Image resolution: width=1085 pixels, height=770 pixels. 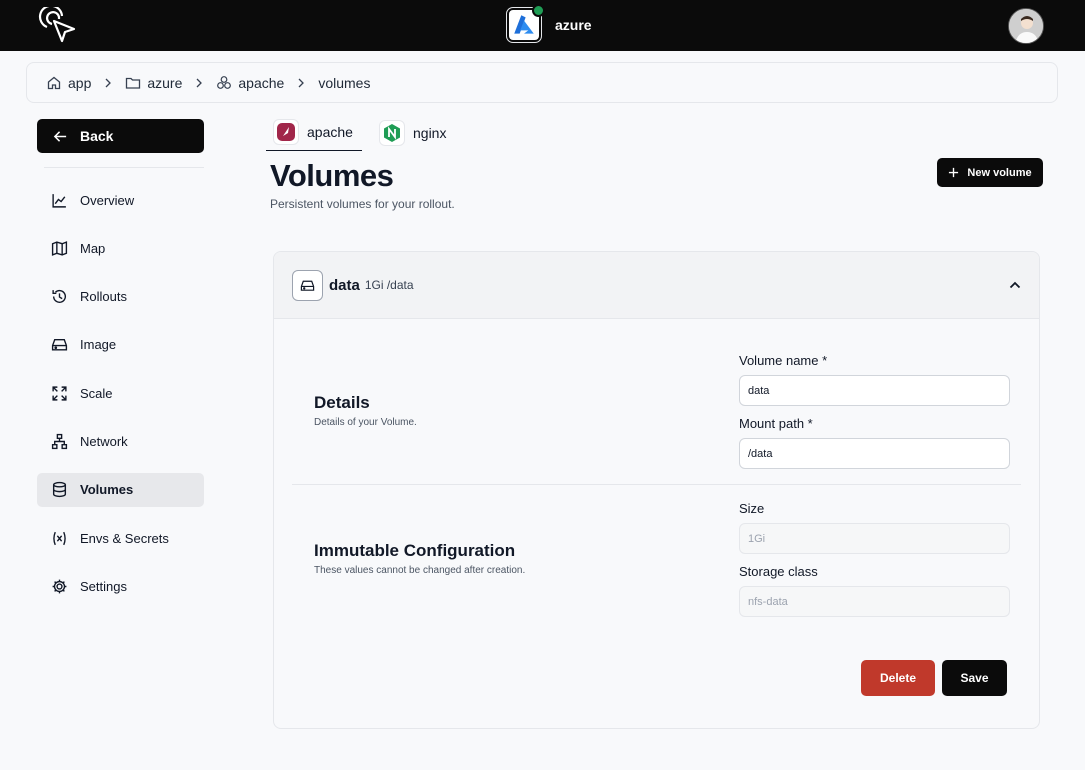 What do you see at coordinates (120, 136) in the screenshot?
I see `back-button: Back` at bounding box center [120, 136].